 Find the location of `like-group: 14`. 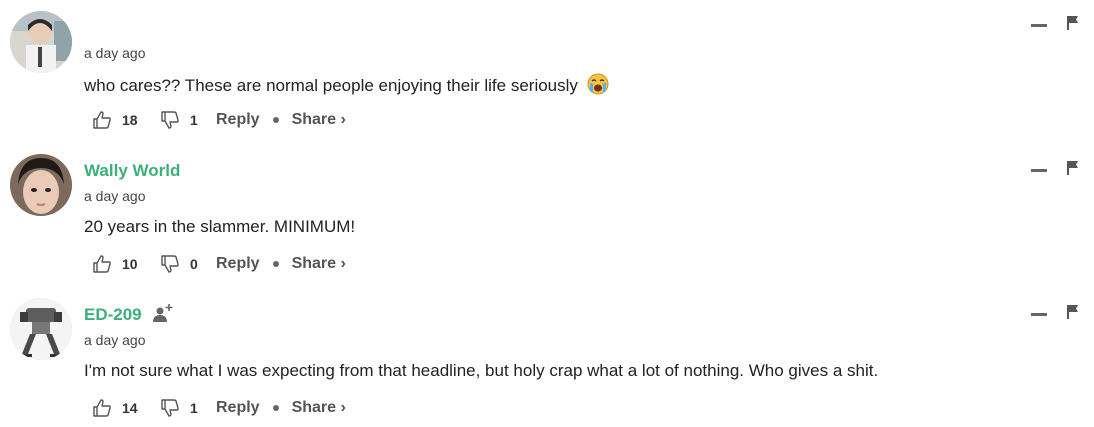

like-group: 14 is located at coordinates (126, 408).